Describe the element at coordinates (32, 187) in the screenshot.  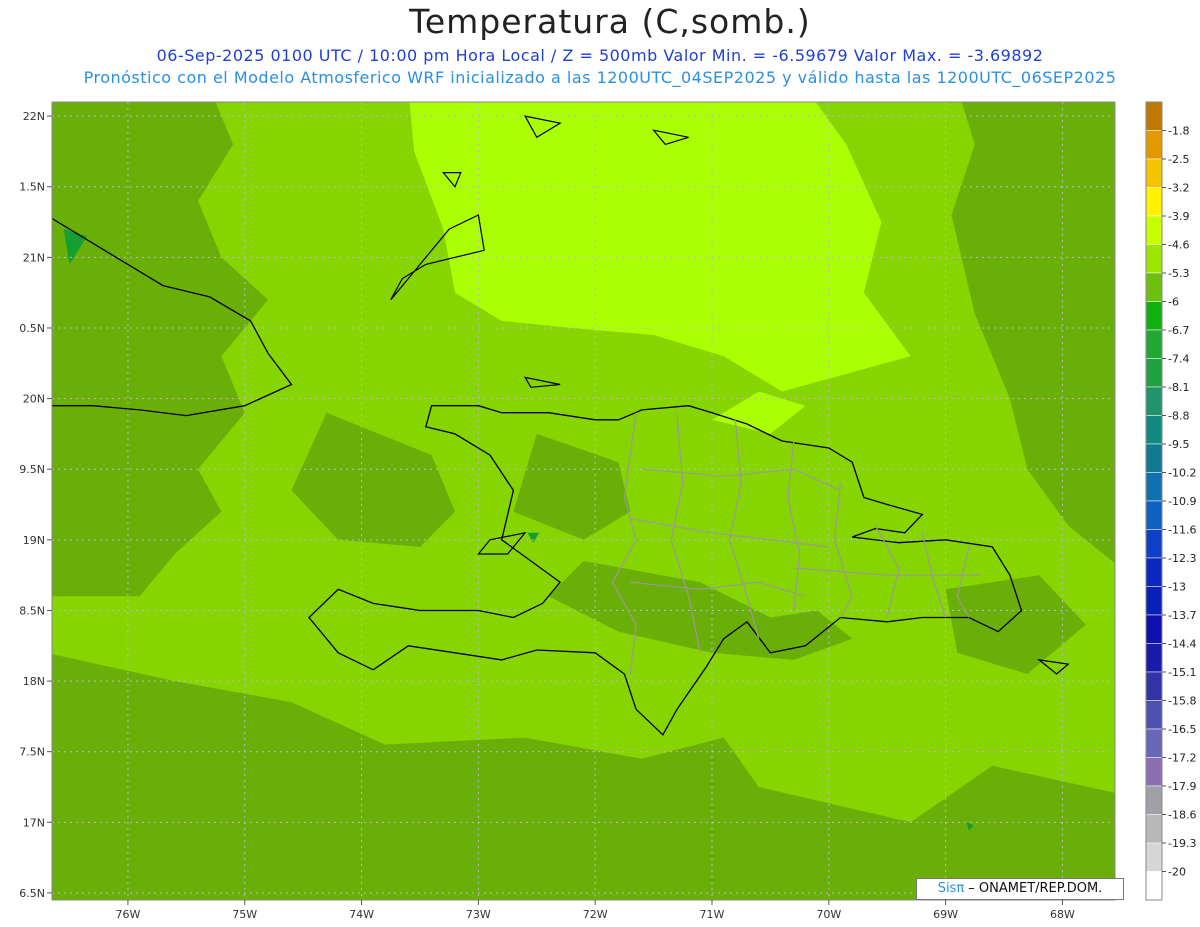
I see `y-tick-label: 1.5N` at that location.